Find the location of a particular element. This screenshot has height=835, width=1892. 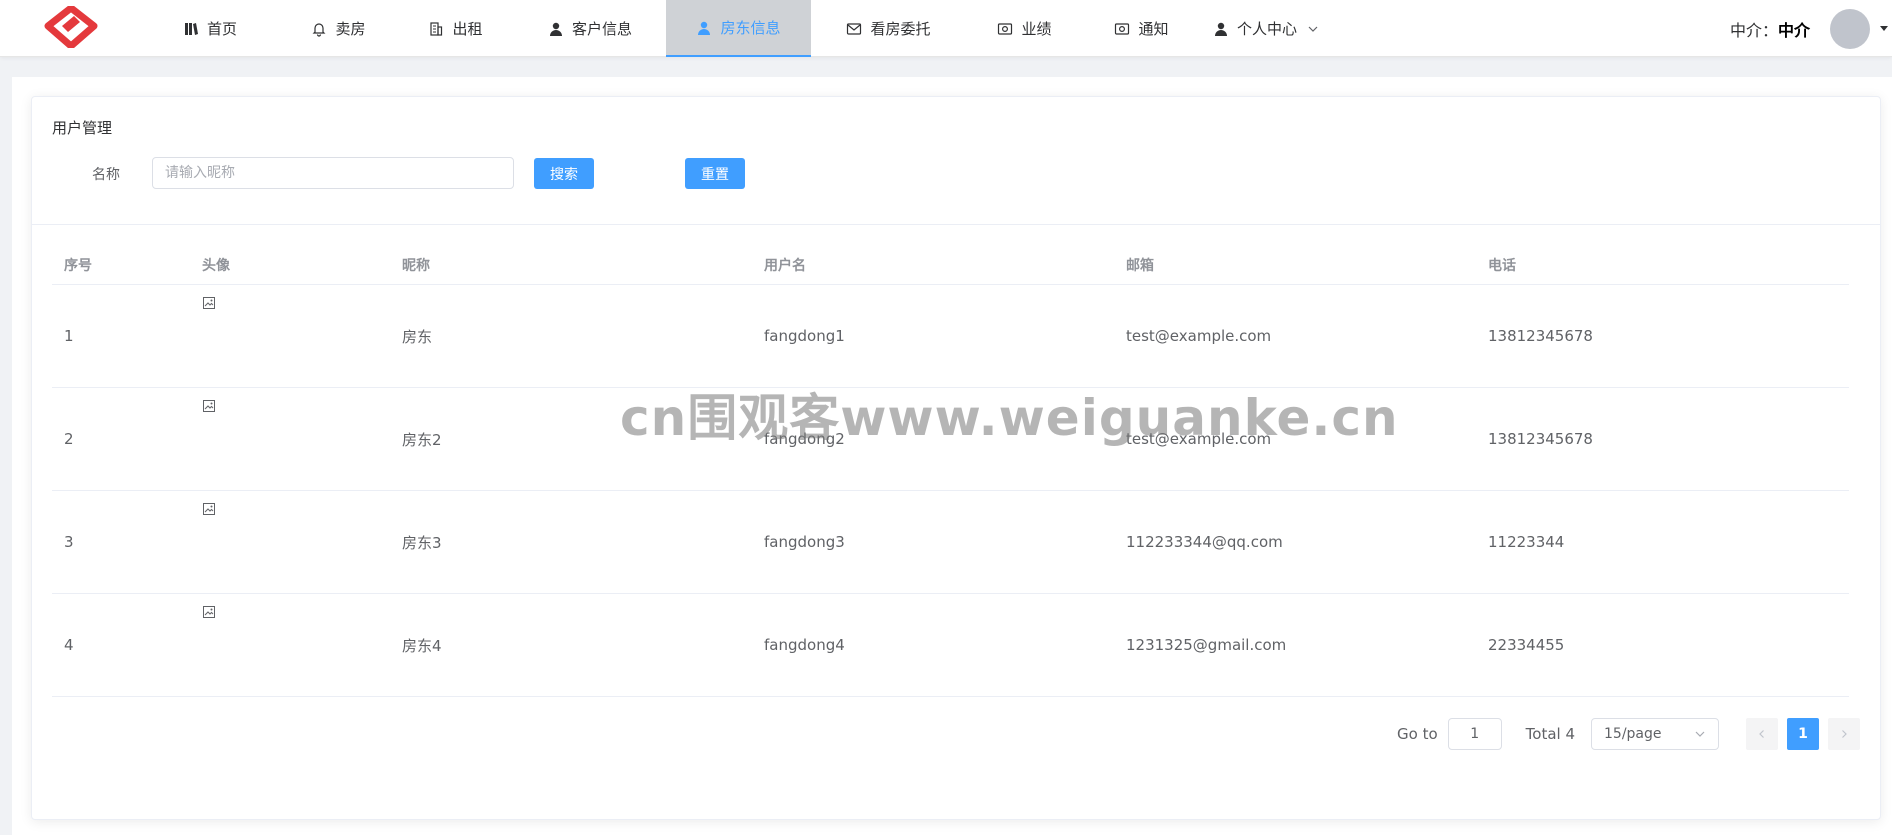

table-row: 3 房东3 fangdong3 112233344@qq.com 11223344 is located at coordinates (950, 542).